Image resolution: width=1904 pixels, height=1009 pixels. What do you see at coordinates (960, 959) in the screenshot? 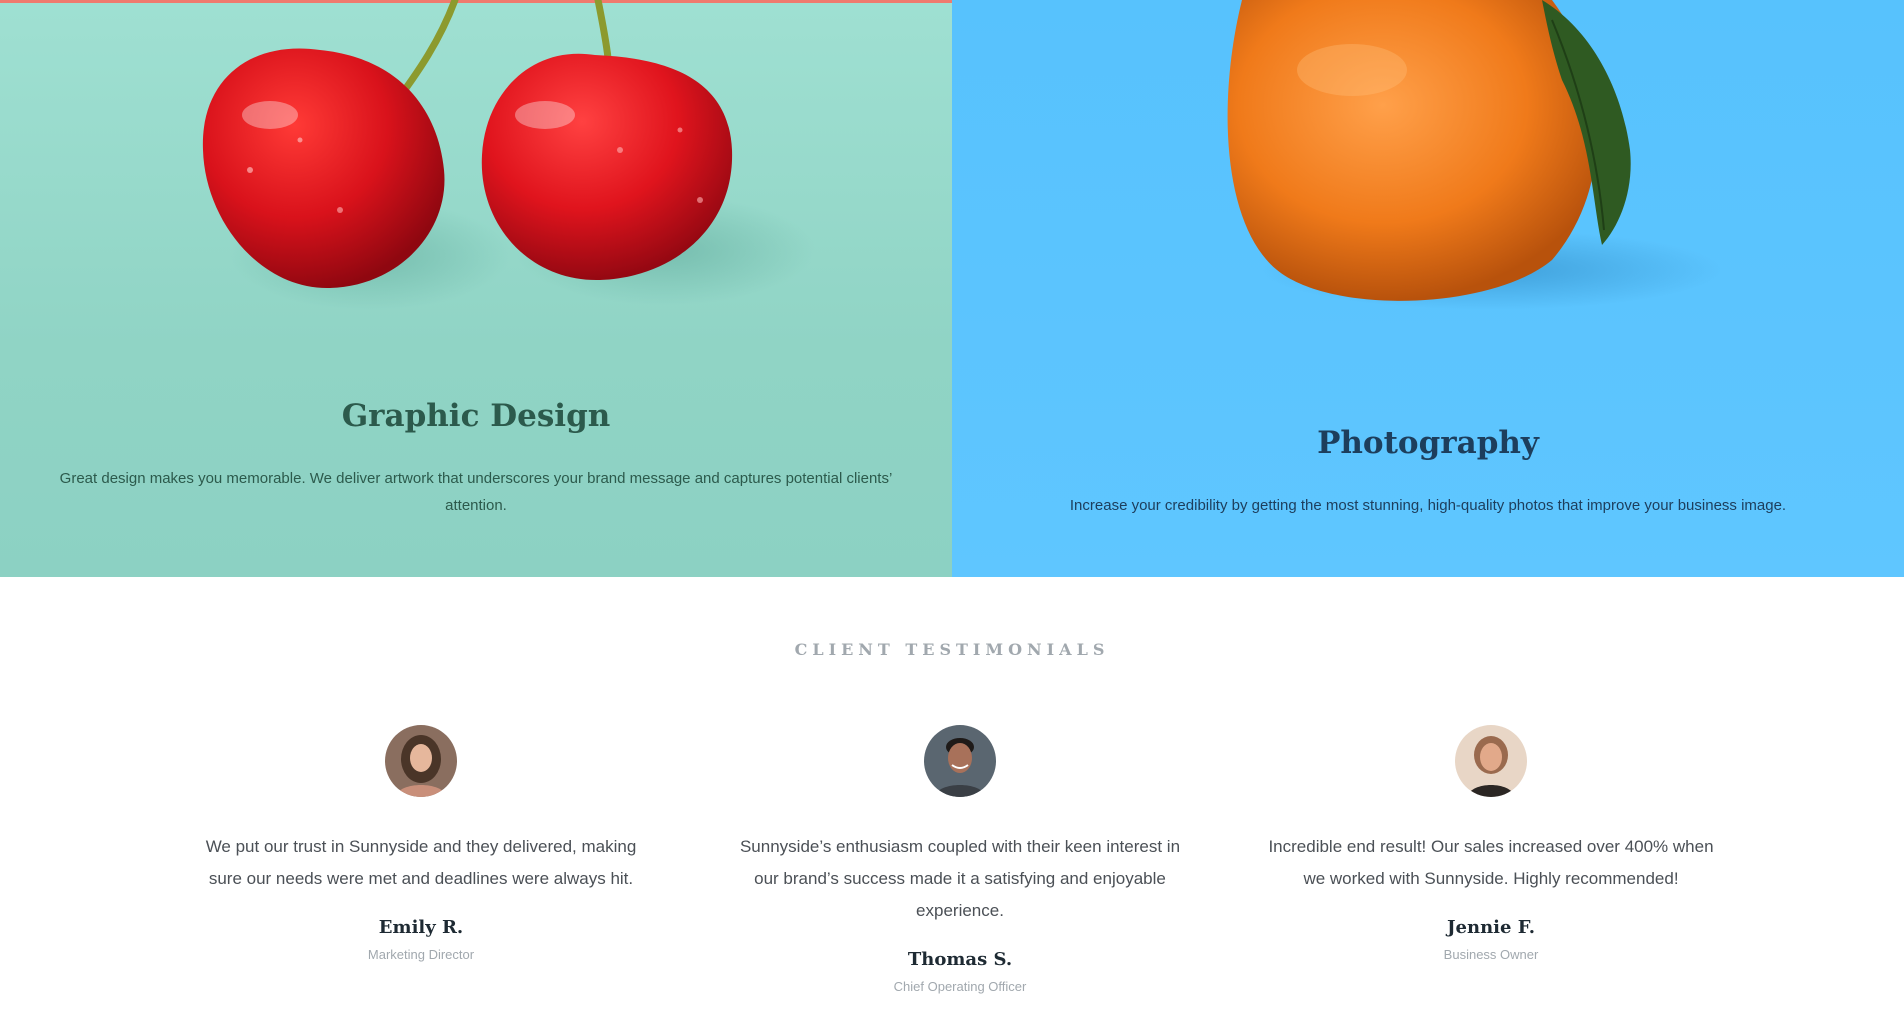
I see `testimonial-name: Thomas S.` at bounding box center [960, 959].